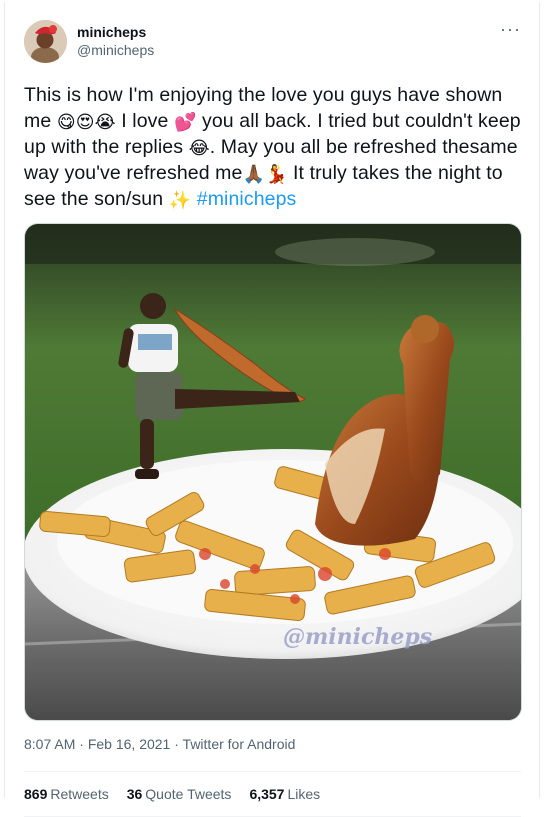 The image size is (546, 817). I want to click on tweet-source-app: Twitter for Android, so click(239, 744).